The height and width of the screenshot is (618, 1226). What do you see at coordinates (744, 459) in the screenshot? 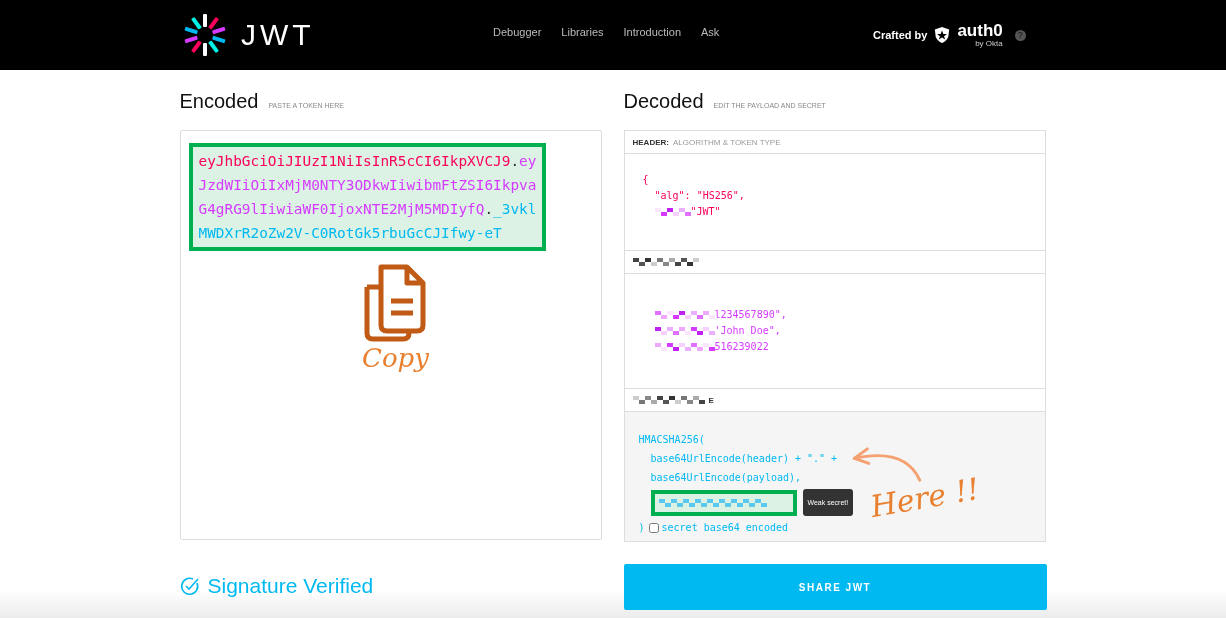
I see `code-line: base64UrlEncode(header) + "." +` at bounding box center [744, 459].